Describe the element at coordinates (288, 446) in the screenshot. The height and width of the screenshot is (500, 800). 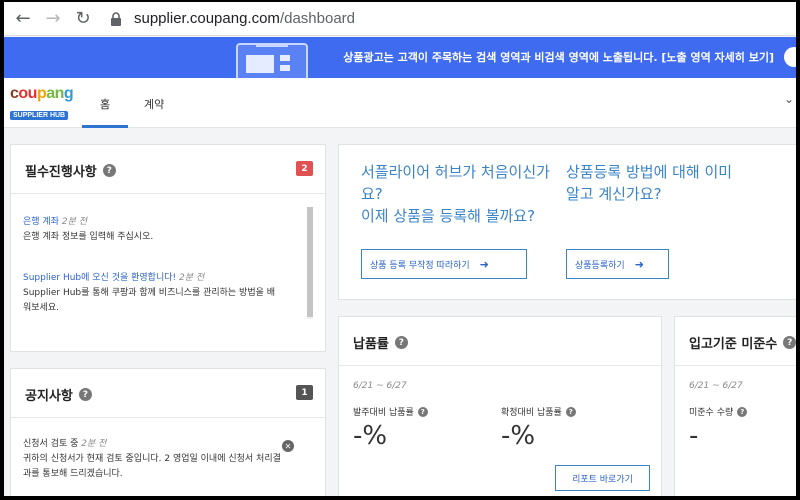
I see `close-icon: ✕` at that location.